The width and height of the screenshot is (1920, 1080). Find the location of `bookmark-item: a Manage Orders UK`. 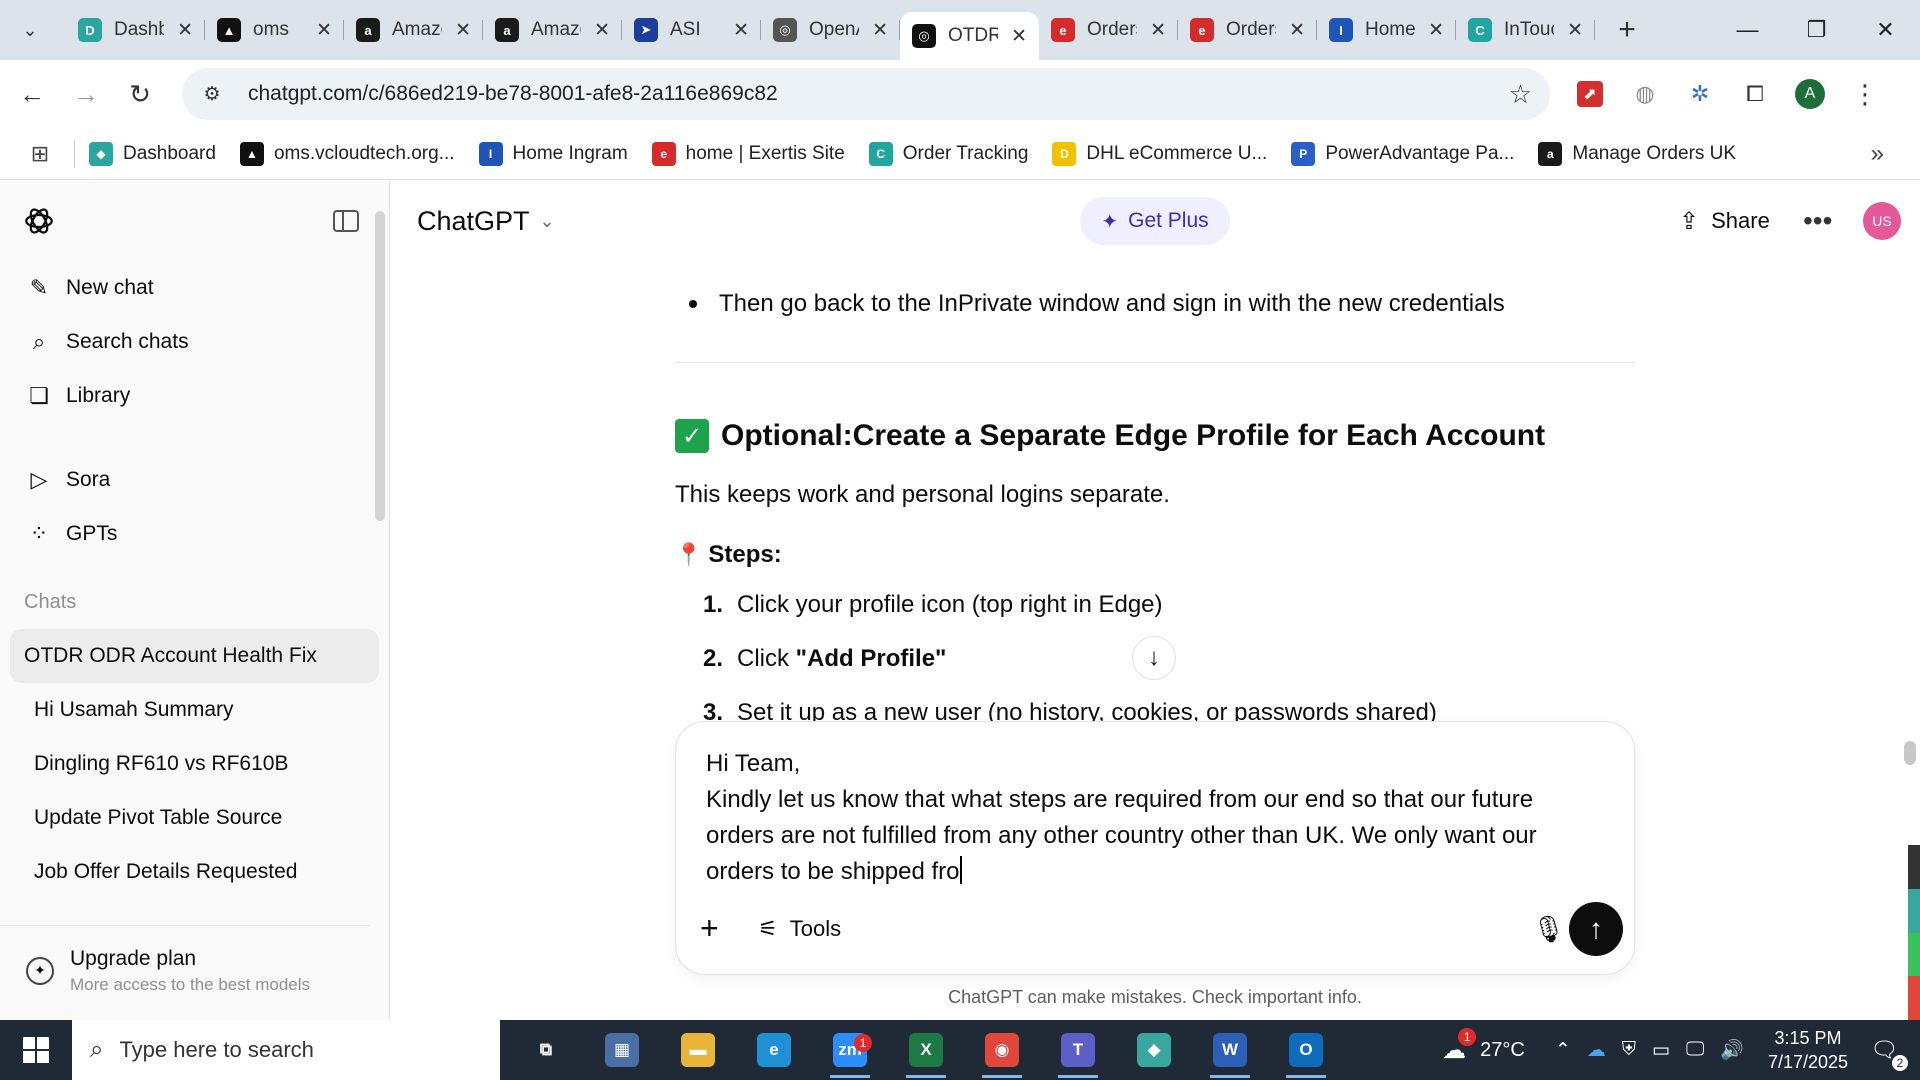

bookmark-item: a Manage Orders UK is located at coordinates (1637, 153).